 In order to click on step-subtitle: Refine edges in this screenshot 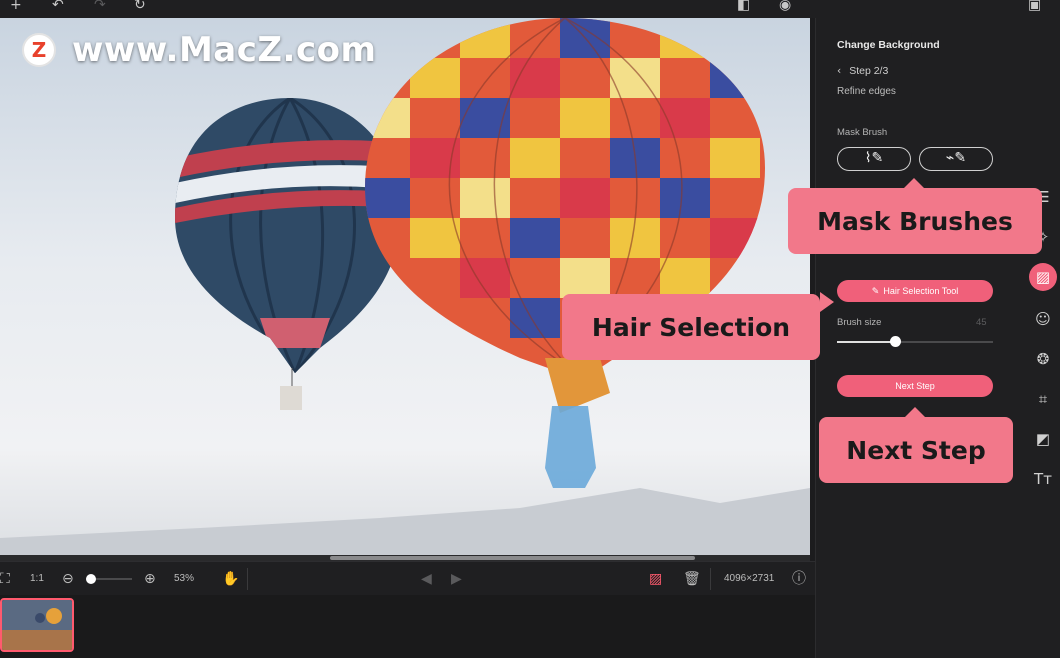, I will do `click(866, 91)`.